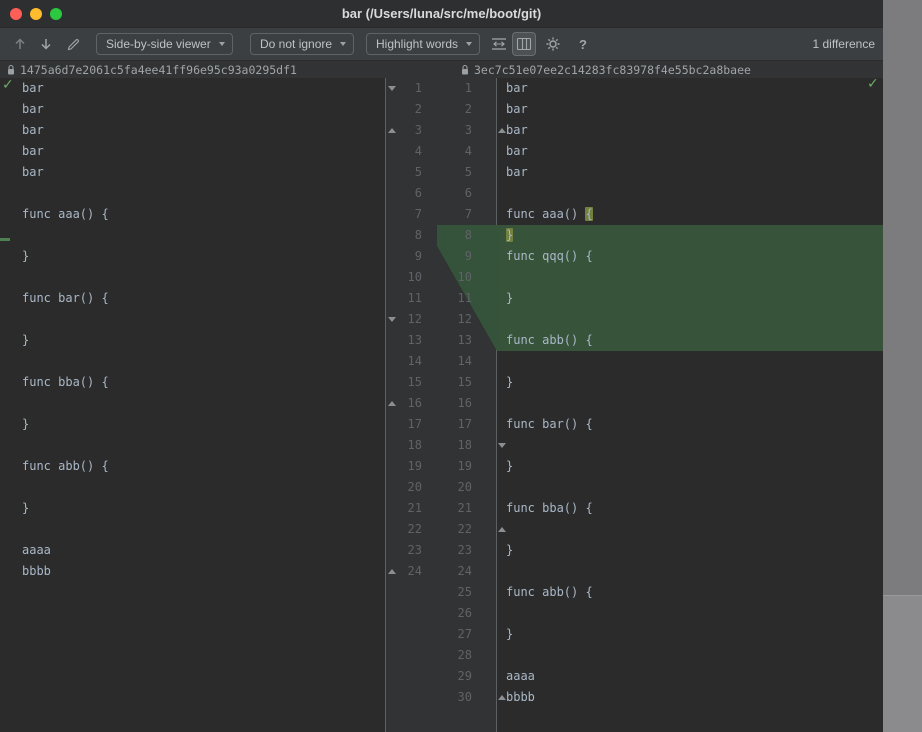  I want to click on line-number: 14, so click(464, 361).